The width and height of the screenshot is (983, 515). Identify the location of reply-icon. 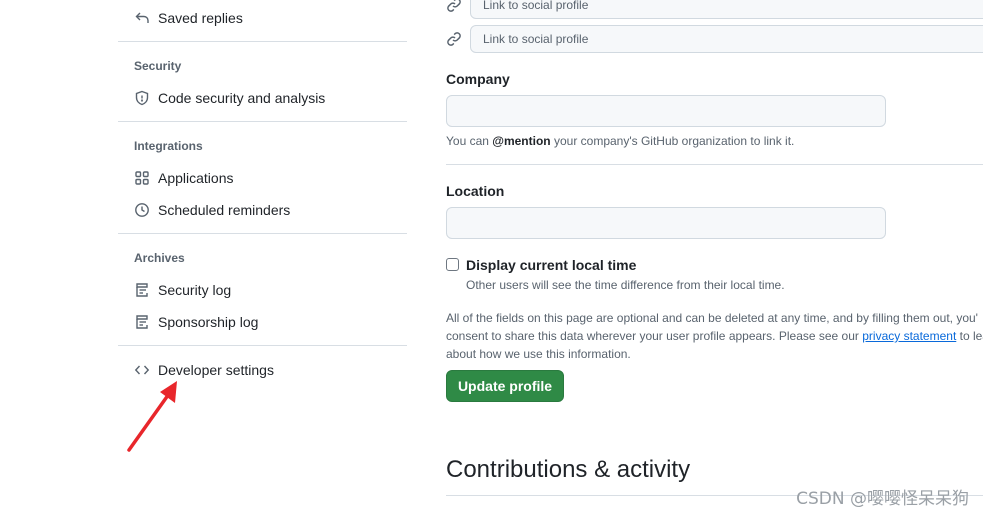
(142, 18).